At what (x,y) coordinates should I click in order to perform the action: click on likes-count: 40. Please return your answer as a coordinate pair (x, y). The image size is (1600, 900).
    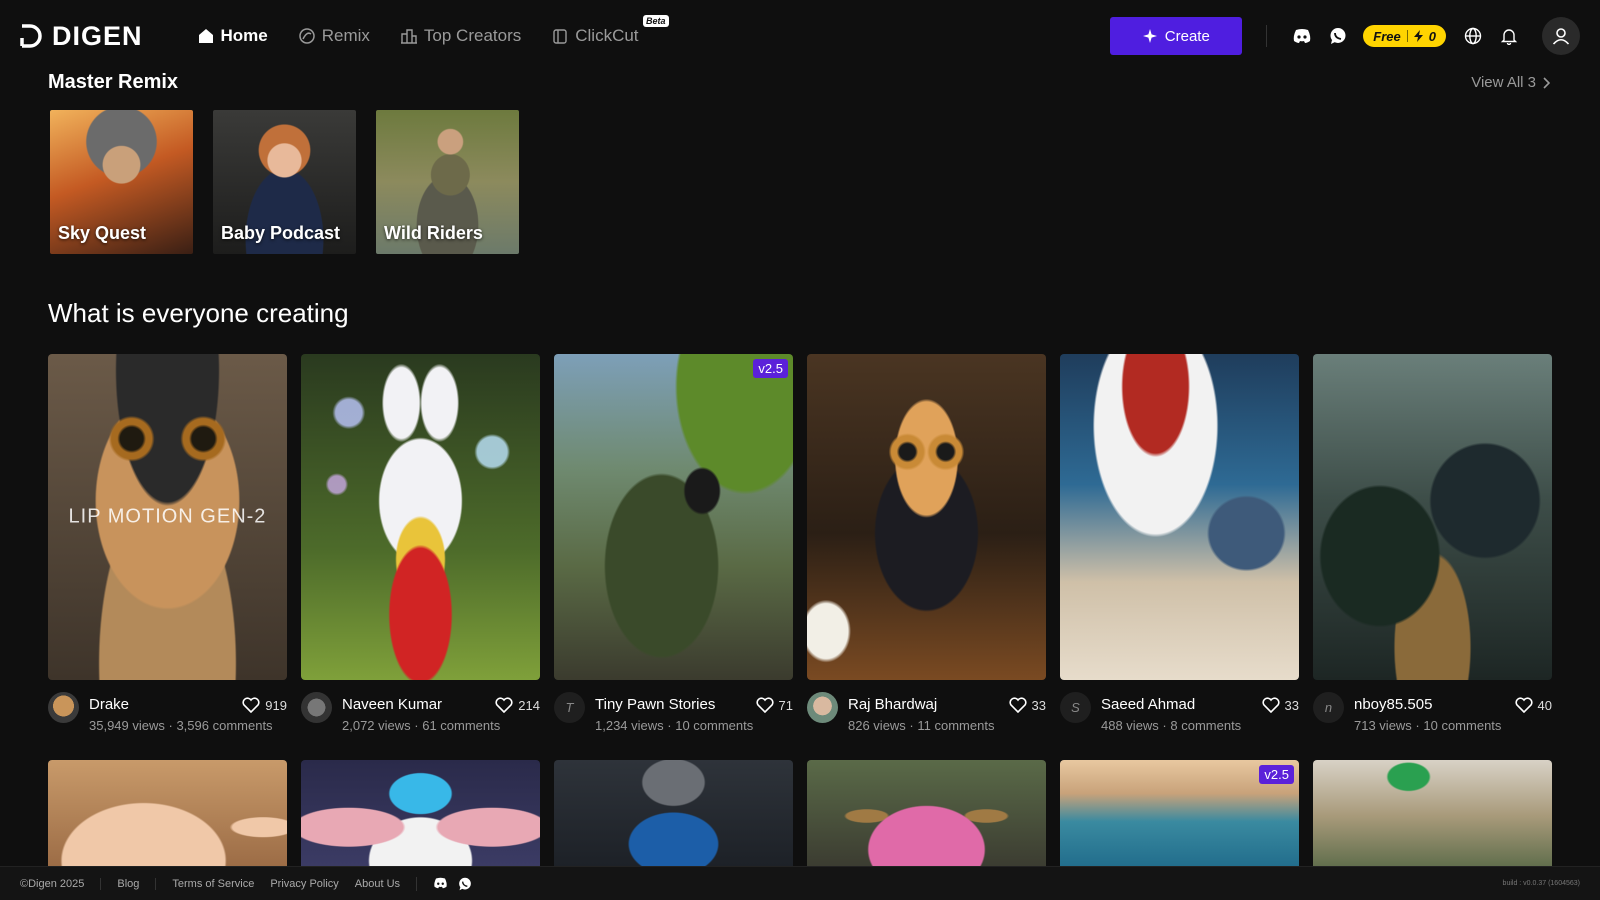
    Looking at the image, I should click on (1544, 705).